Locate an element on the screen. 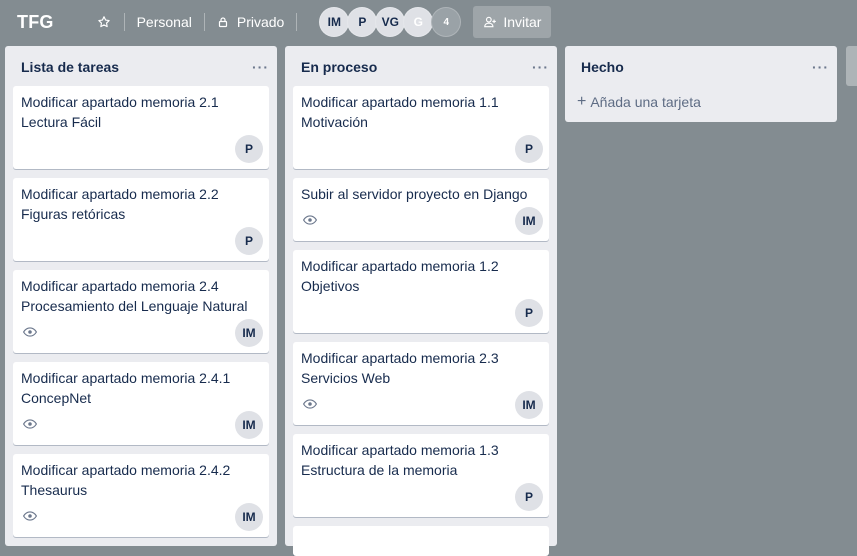 This screenshot has width=857, height=556. add-card-label: Añada una tarjeta is located at coordinates (645, 102).